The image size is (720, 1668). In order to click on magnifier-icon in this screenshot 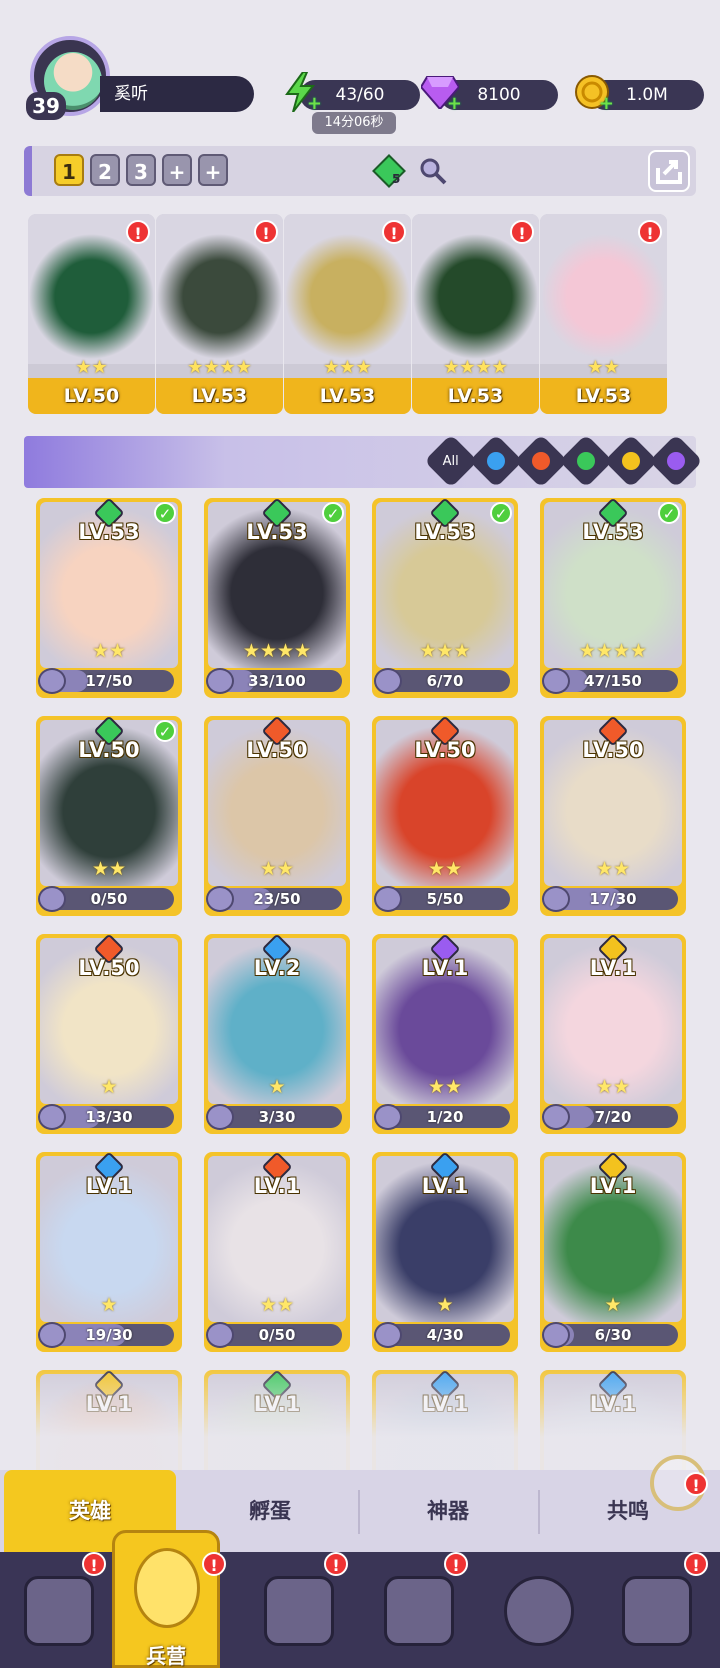, I will do `click(433, 171)`.